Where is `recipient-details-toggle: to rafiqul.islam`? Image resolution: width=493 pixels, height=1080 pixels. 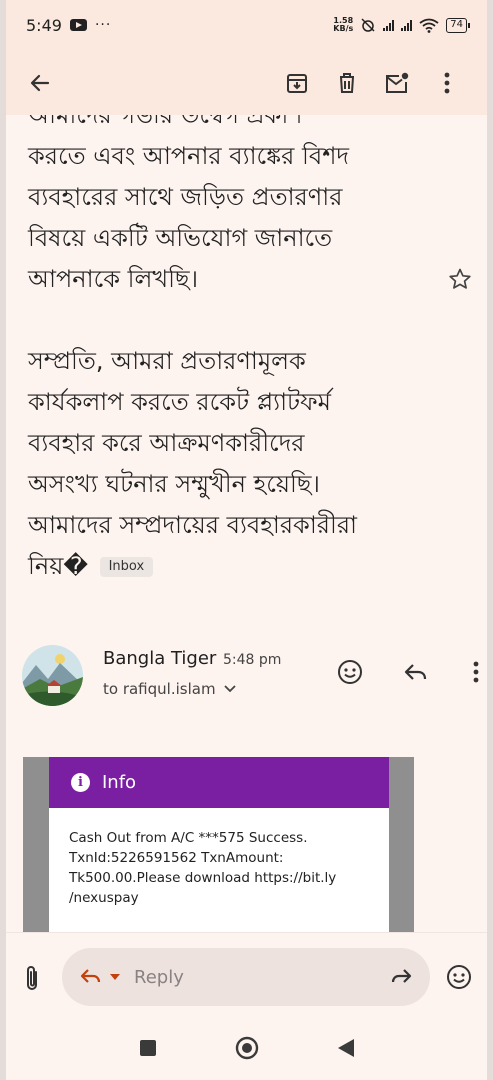
recipient-details-toggle: to rafiqul.islam is located at coordinates (169, 689).